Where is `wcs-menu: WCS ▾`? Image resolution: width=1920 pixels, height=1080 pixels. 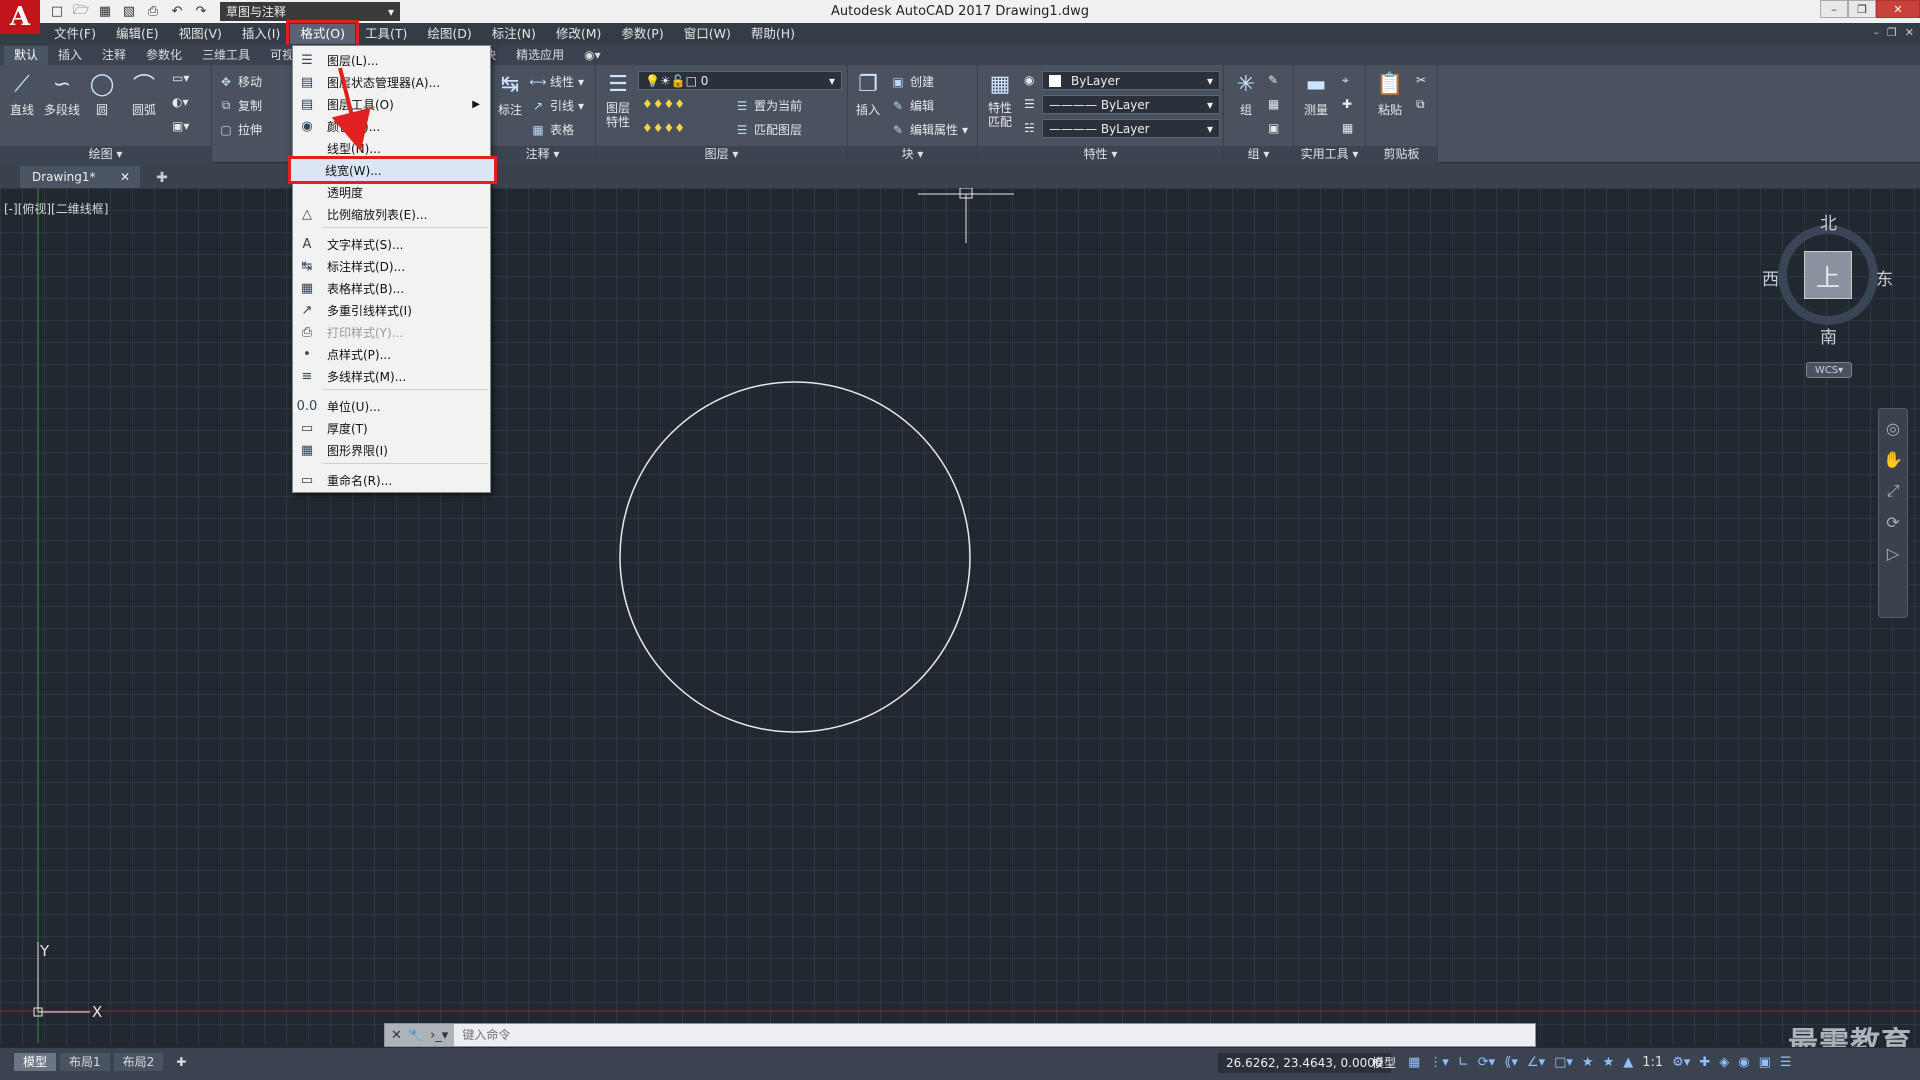 wcs-menu: WCS ▾ is located at coordinates (1829, 370).